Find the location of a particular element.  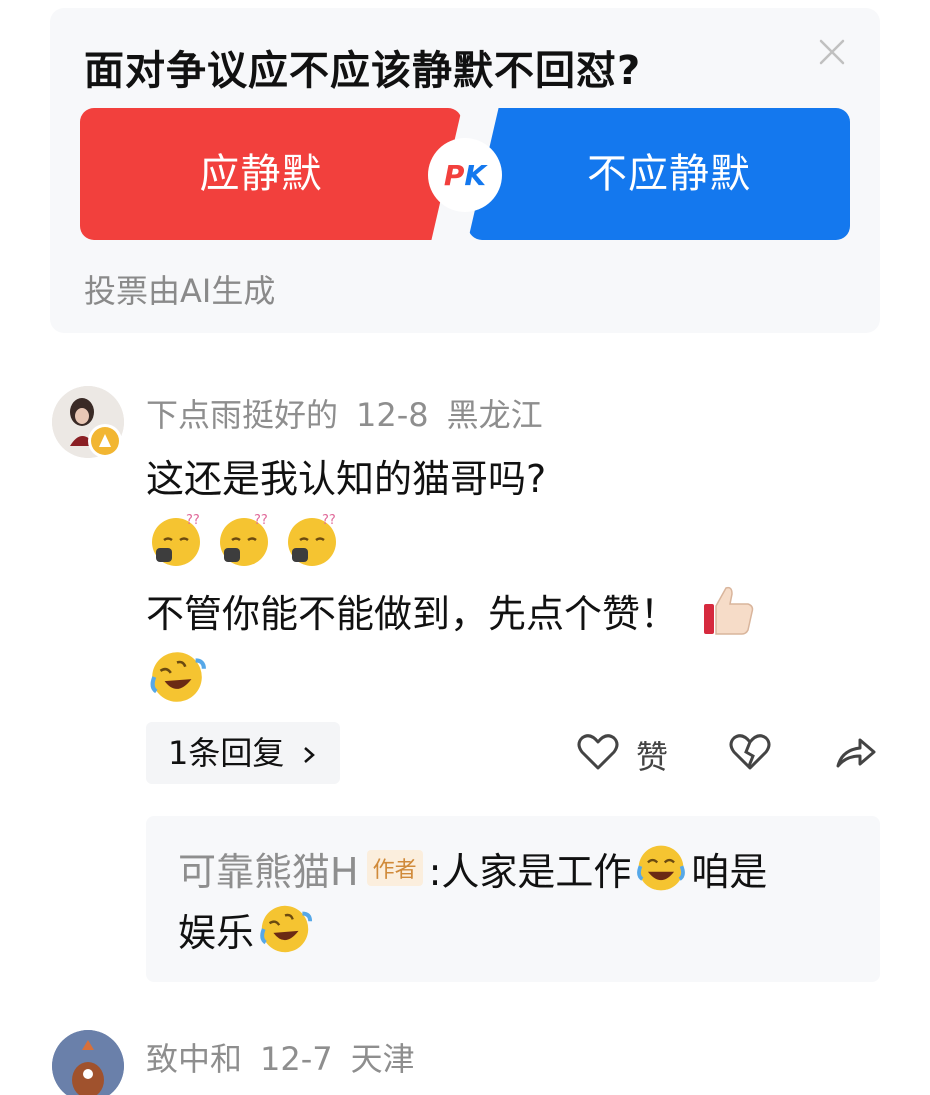

share-button is located at coordinates (856, 754).